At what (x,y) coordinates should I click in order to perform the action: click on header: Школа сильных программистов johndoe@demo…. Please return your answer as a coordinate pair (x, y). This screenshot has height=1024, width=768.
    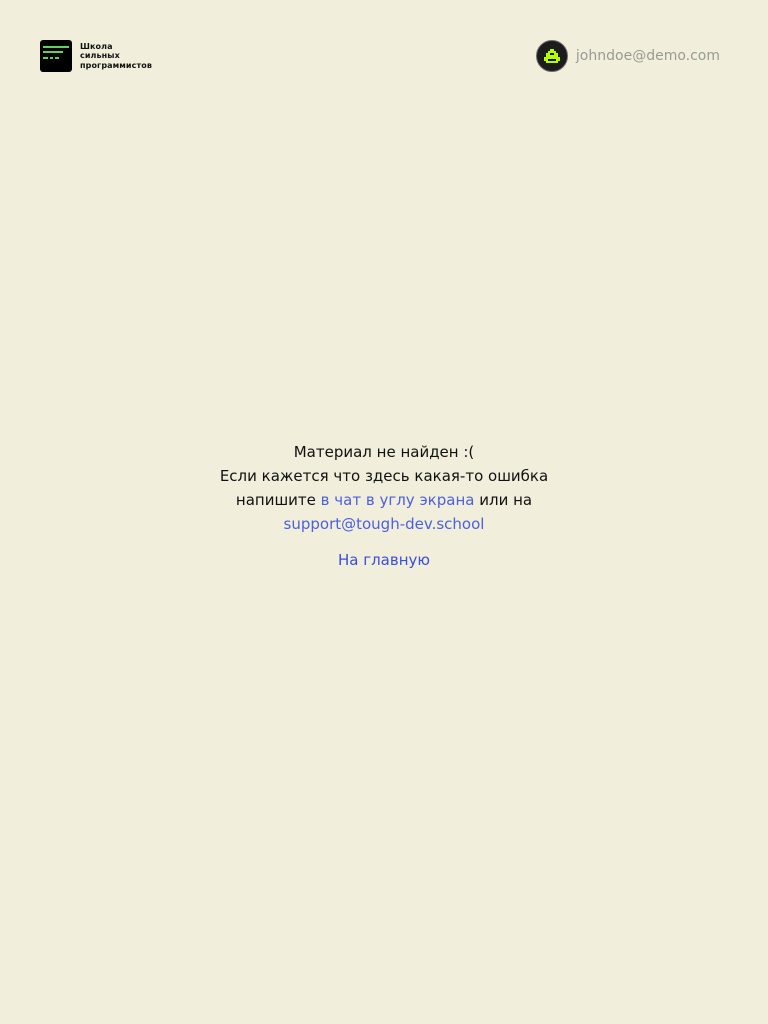
    Looking at the image, I should click on (380, 56).